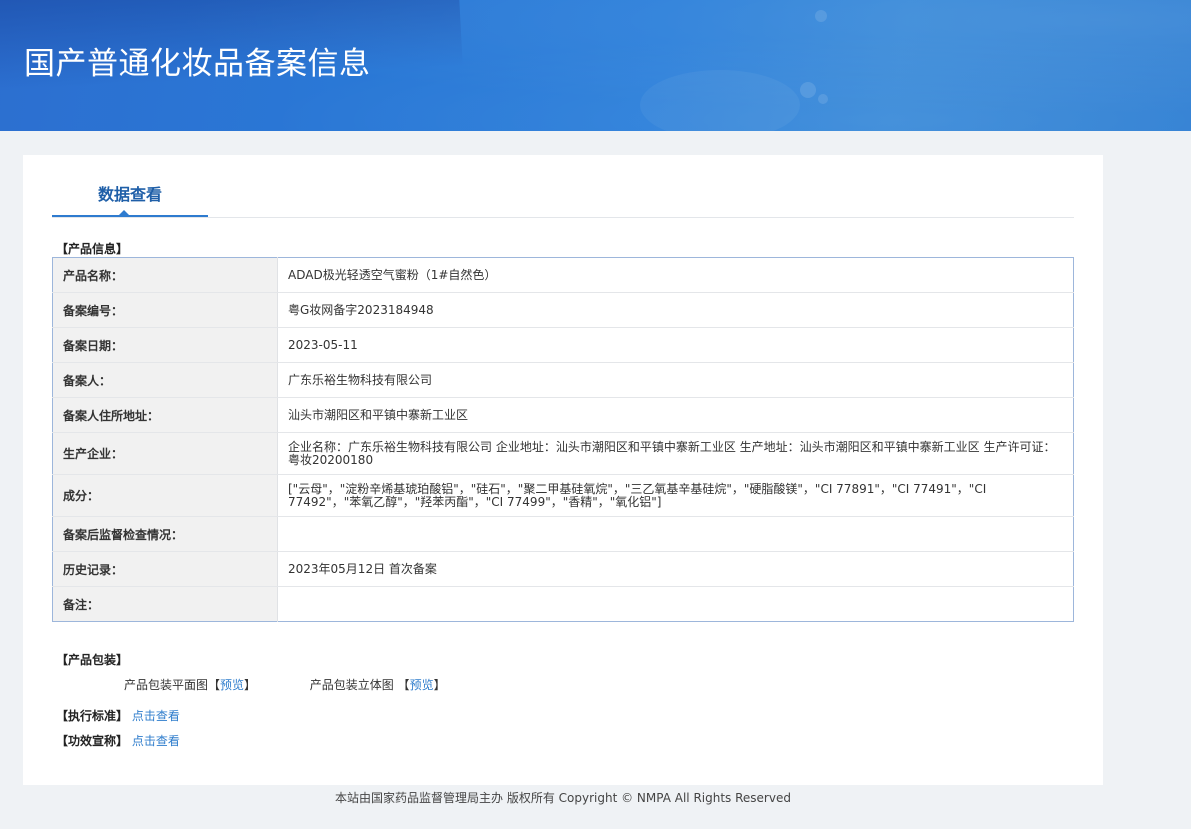 The image size is (1191, 829). I want to click on table-row: 历史记录： 2023年05月12日 首次备案, so click(563, 569).